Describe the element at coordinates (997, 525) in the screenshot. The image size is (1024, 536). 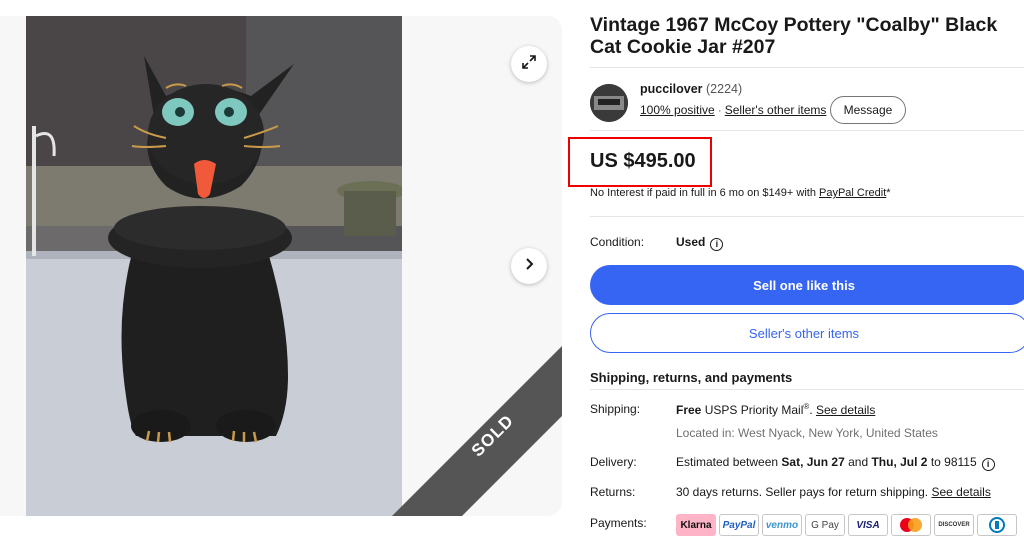
I see `diners-club-logo` at that location.